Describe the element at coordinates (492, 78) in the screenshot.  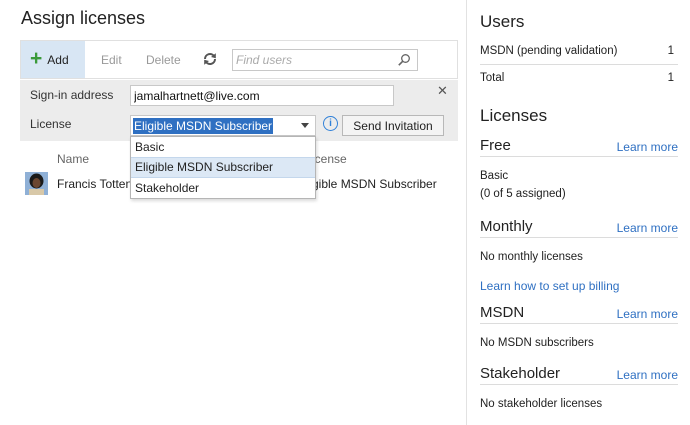
I see `users-total-label: Total` at that location.